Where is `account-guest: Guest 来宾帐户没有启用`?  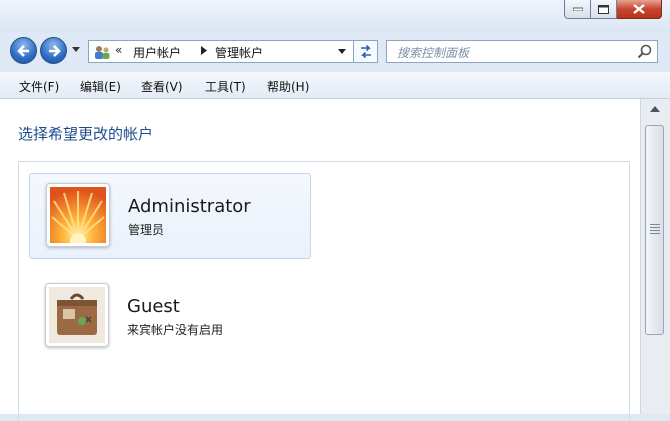 account-guest: Guest 来宾帐户没有启用 is located at coordinates (170, 317).